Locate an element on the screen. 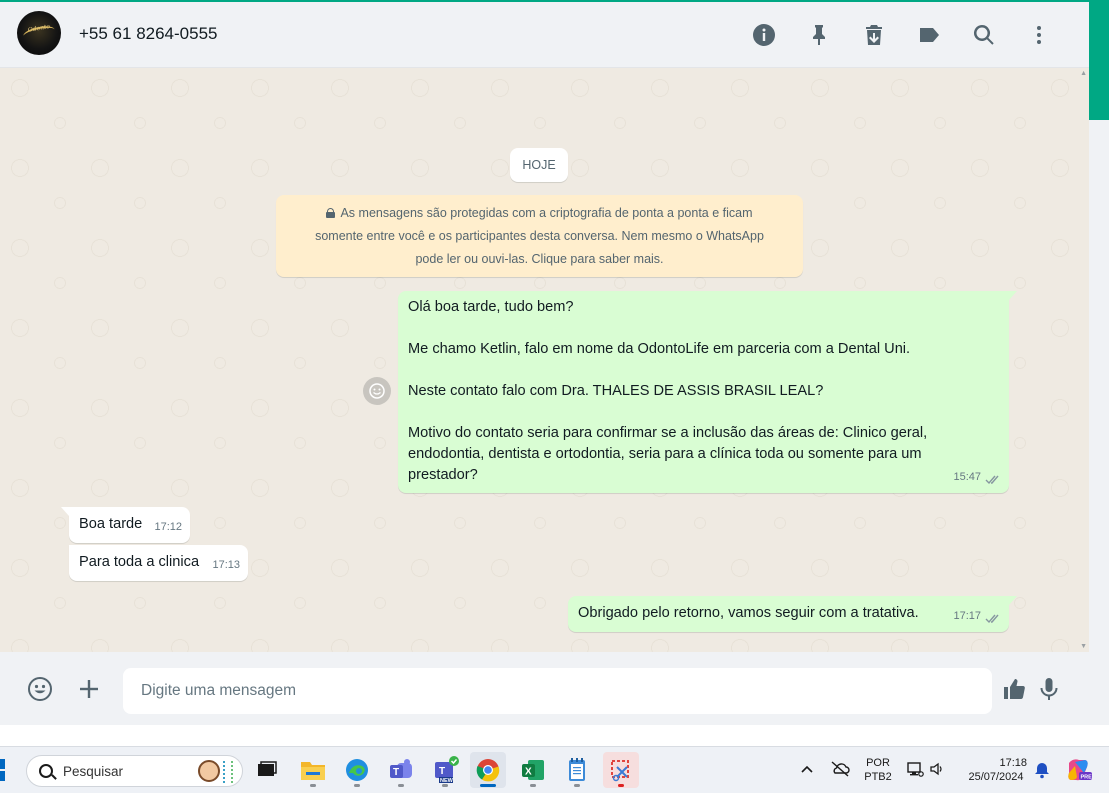 Image resolution: width=1109 pixels, height=793 pixels. contact-avatar: Odonto is located at coordinates (39, 33).